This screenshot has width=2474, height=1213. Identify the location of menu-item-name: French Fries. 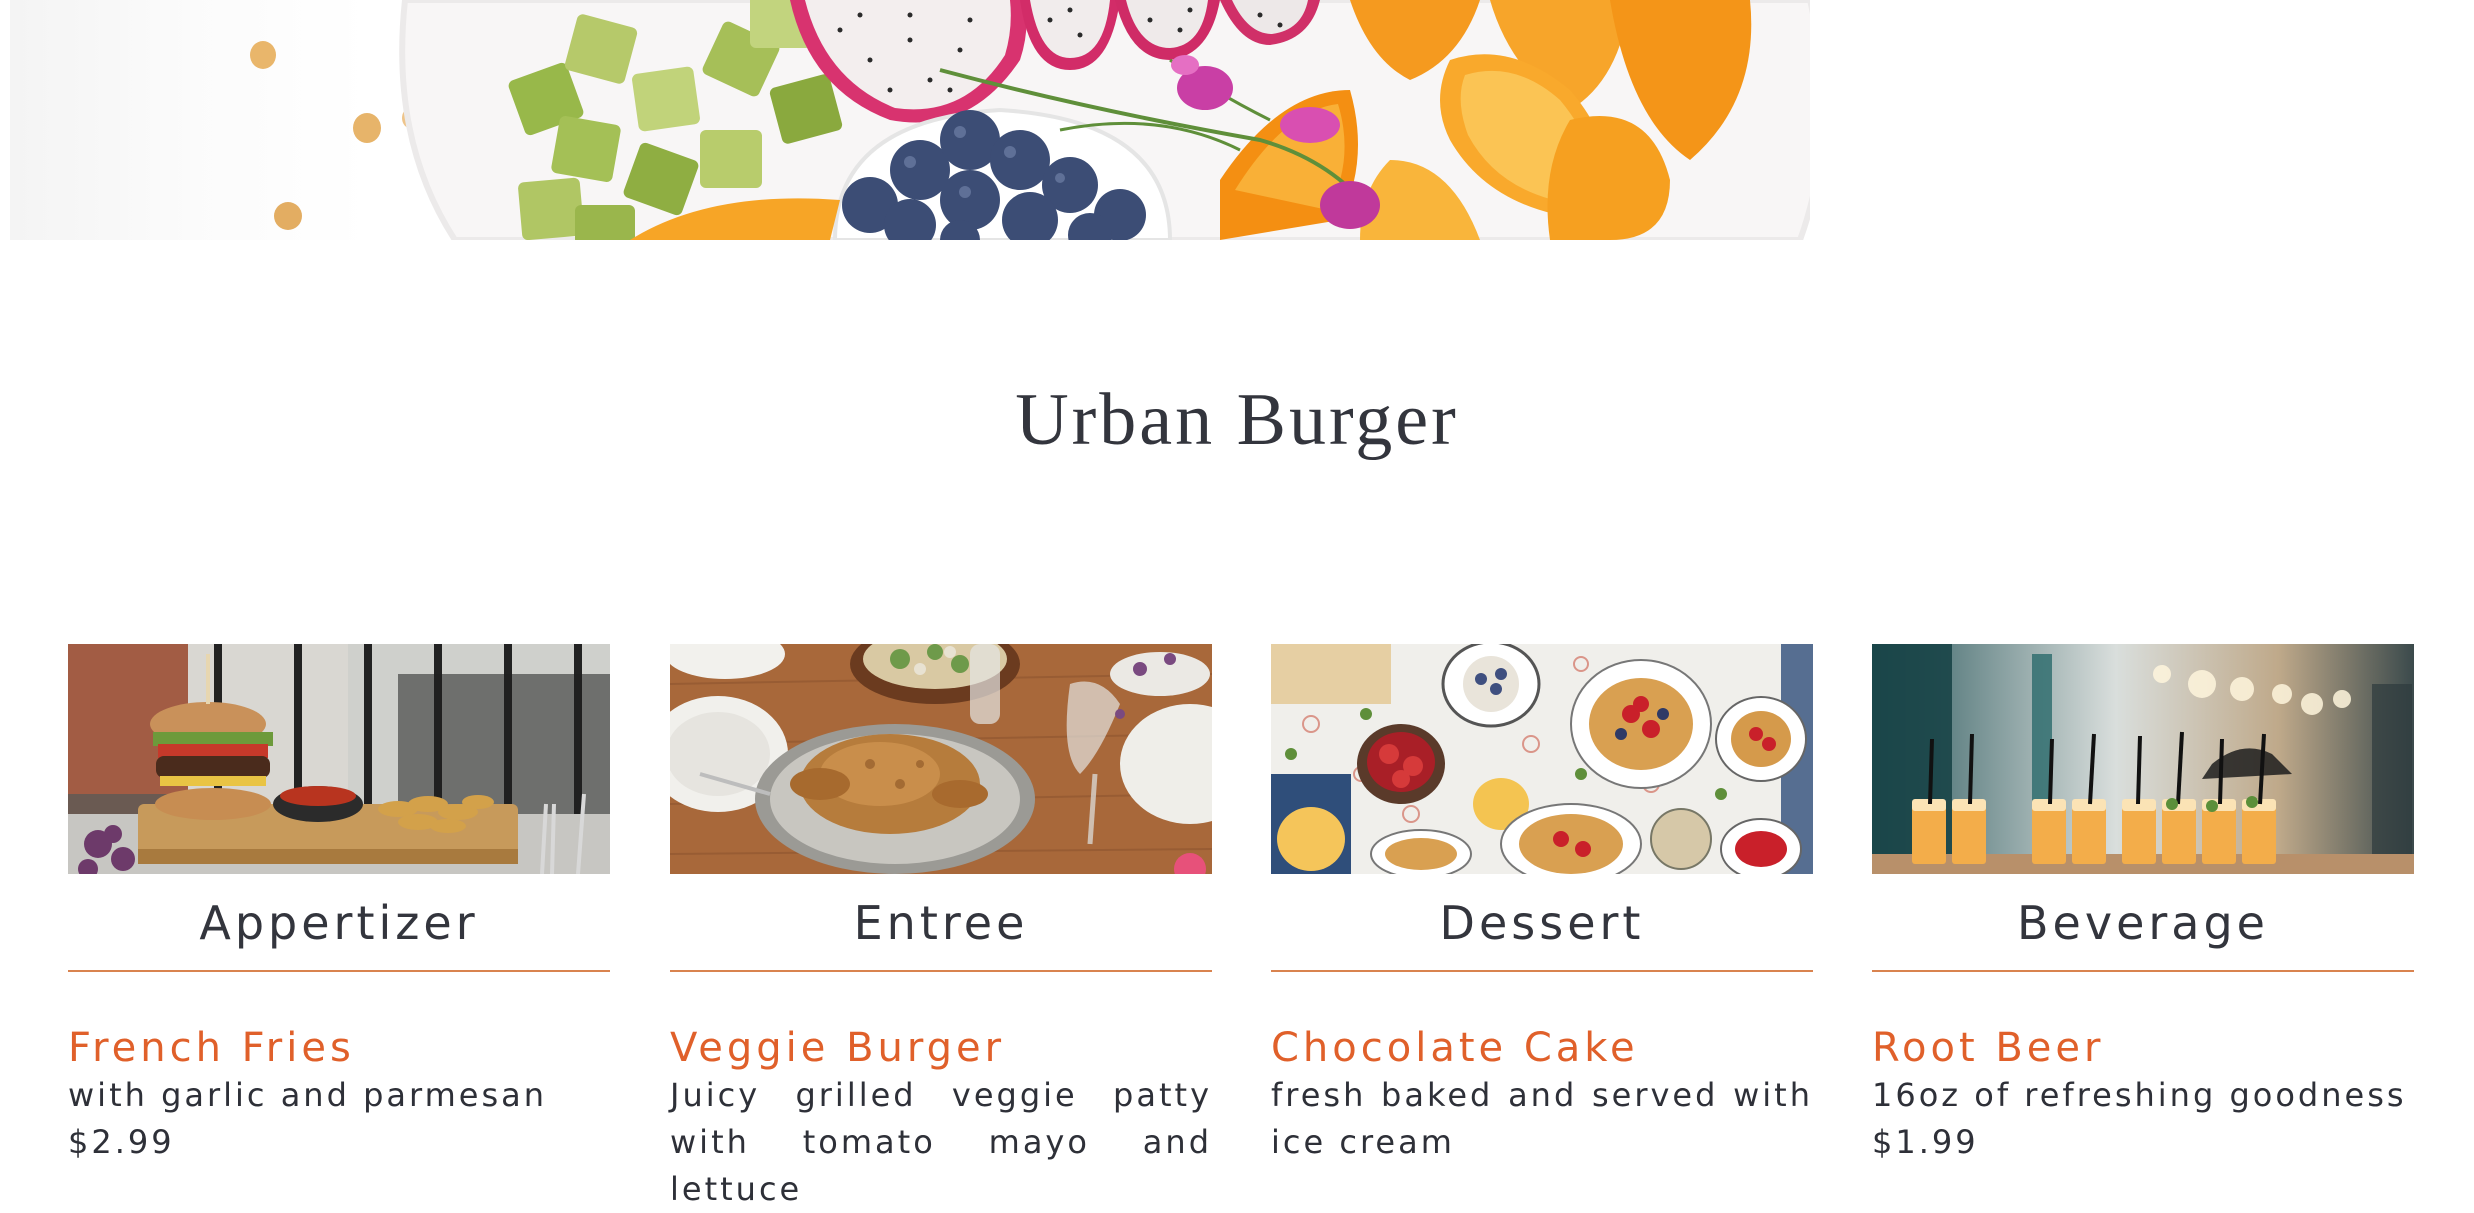
(211, 1048).